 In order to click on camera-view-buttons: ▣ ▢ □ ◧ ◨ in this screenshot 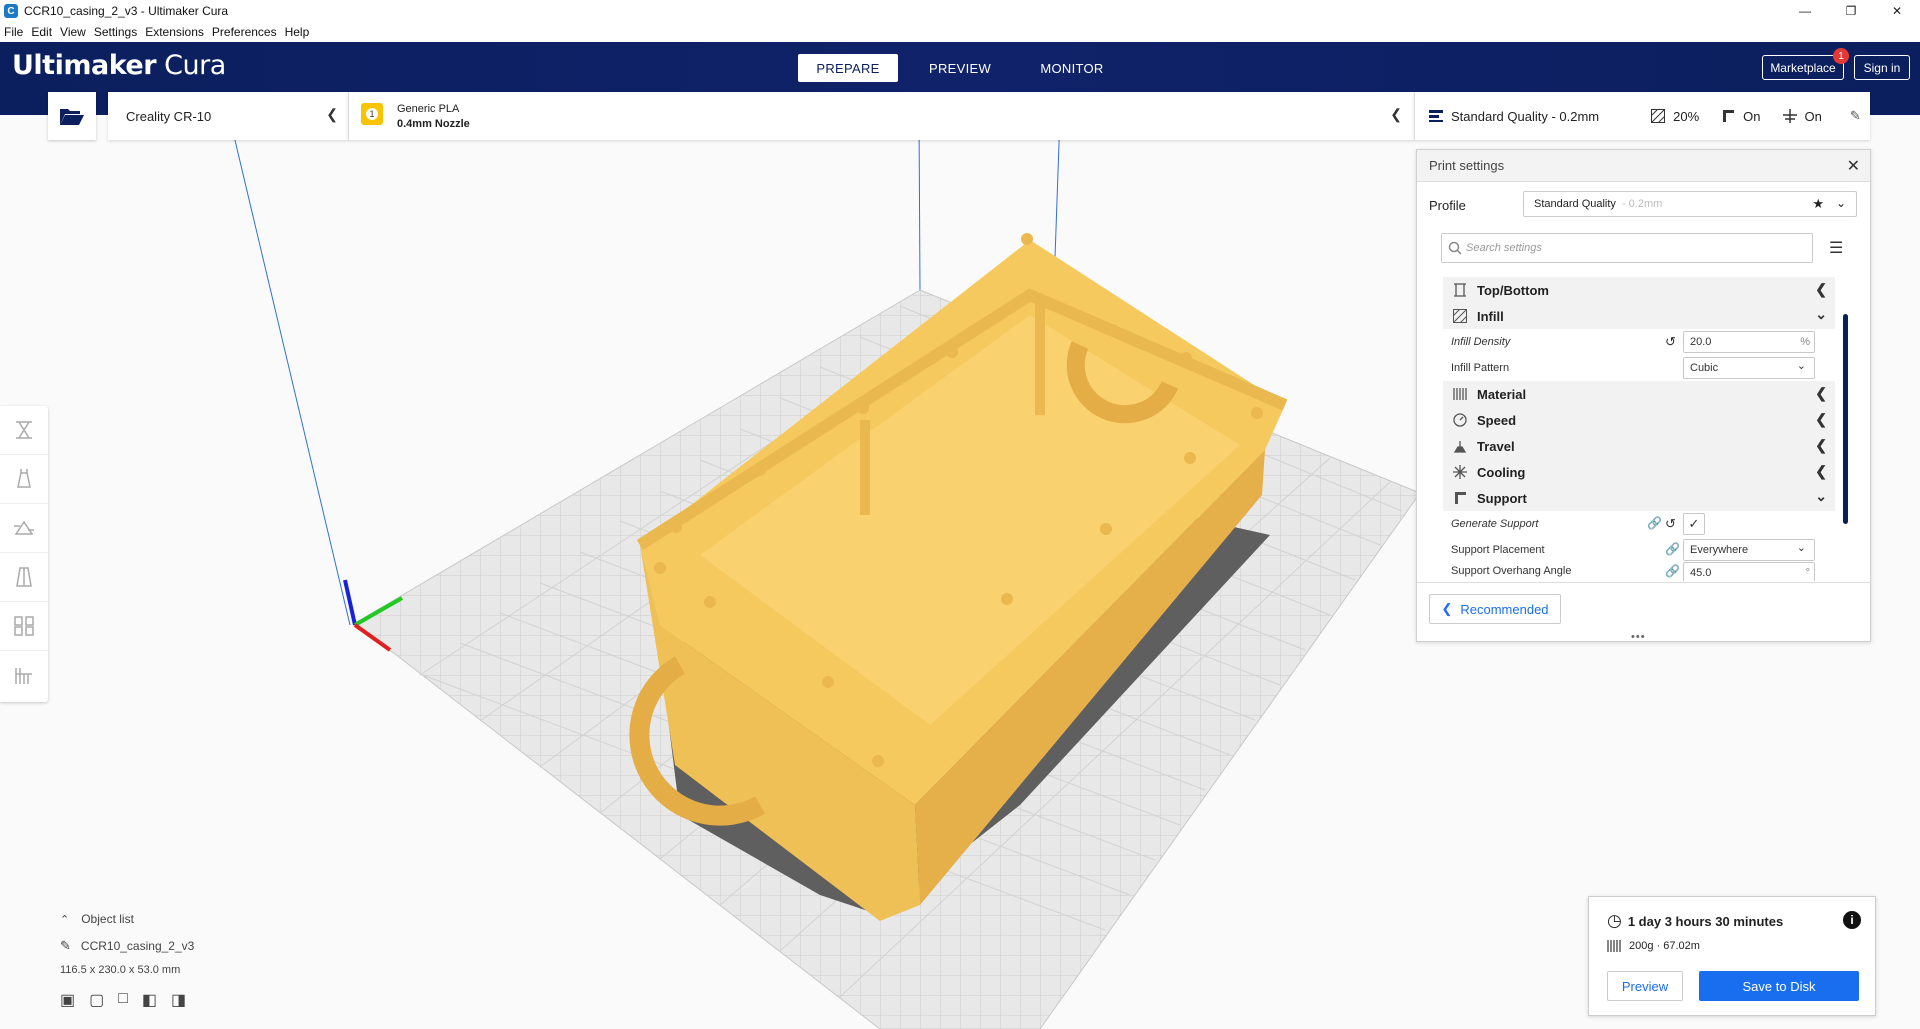, I will do `click(127, 1000)`.